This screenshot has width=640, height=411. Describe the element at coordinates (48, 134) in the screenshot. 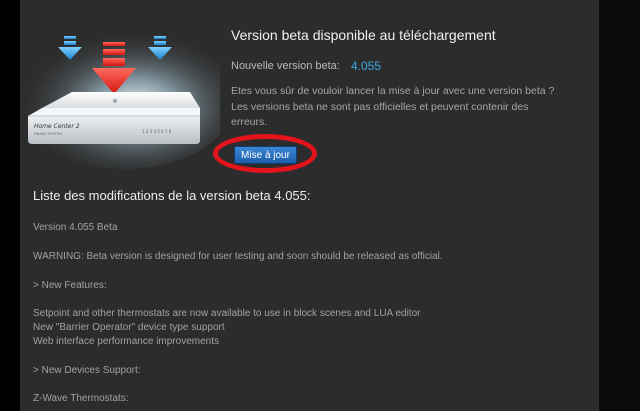

I see `device-brand-sublabel: FIBARO SYSTEM` at that location.